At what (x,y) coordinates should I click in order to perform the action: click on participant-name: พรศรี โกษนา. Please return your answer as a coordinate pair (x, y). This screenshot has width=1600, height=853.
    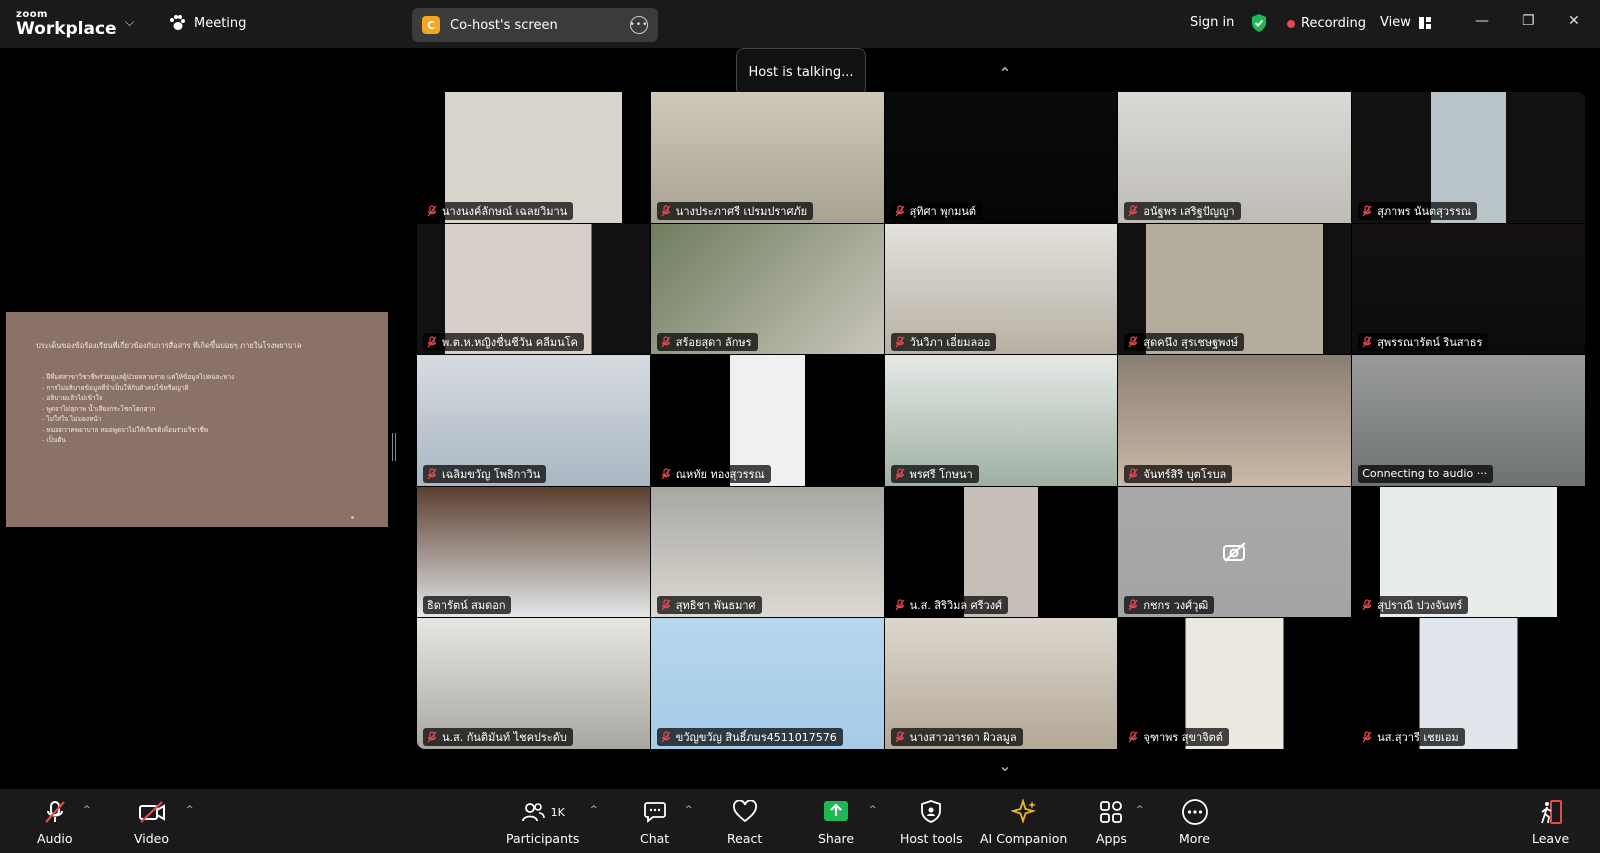
    Looking at the image, I should click on (941, 474).